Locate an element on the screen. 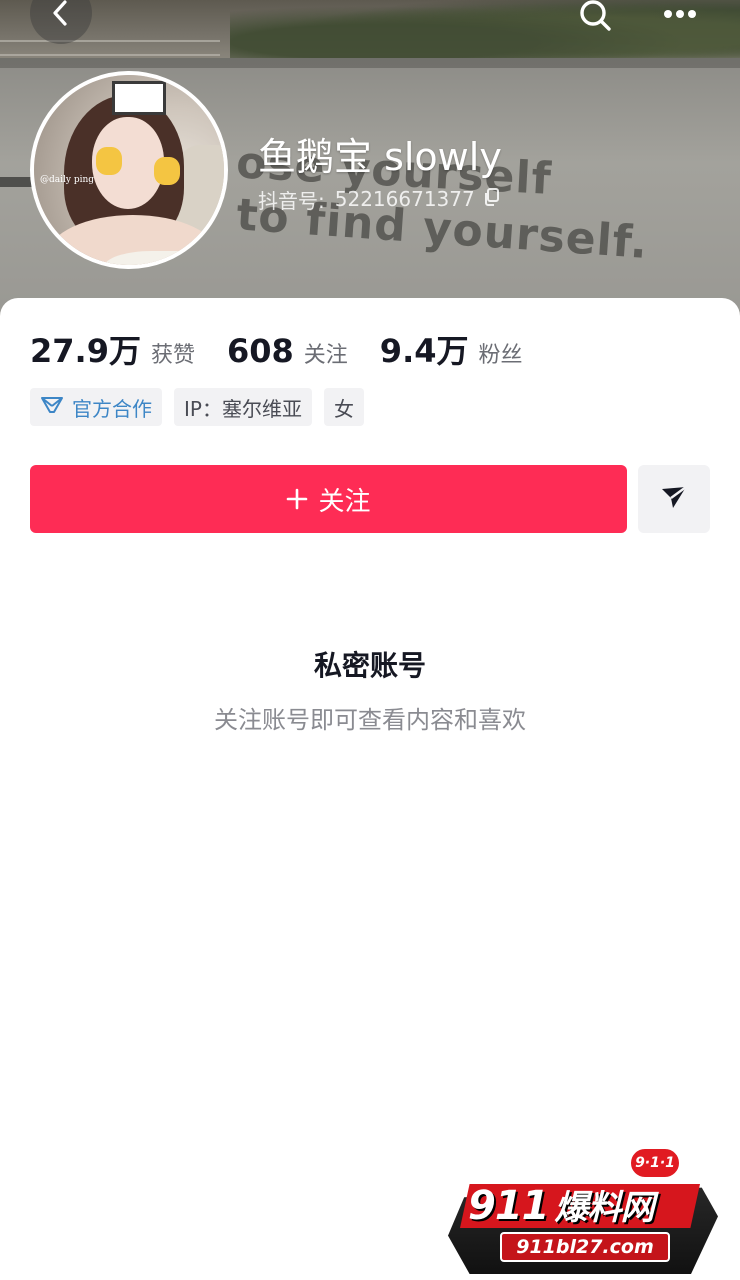 The height and width of the screenshot is (1280, 740). gender-tag: 女 is located at coordinates (343, 407).